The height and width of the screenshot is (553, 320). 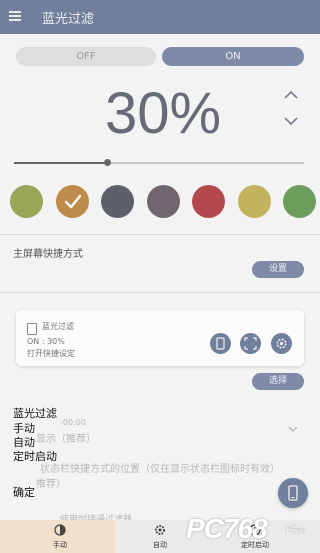 What do you see at coordinates (294, 530) in the screenshot?
I see `watermark-sub: 下载站` at bounding box center [294, 530].